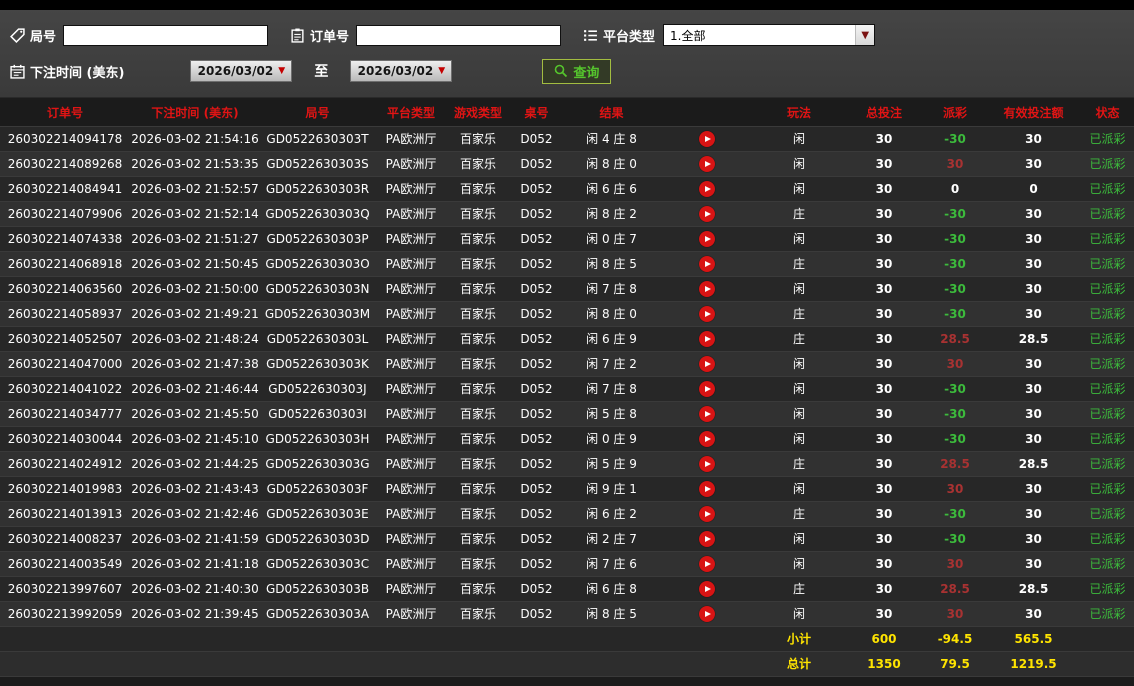 Image resolution: width=1134 pixels, height=686 pixels. I want to click on cell-valid-bet: 0, so click(1033, 189).